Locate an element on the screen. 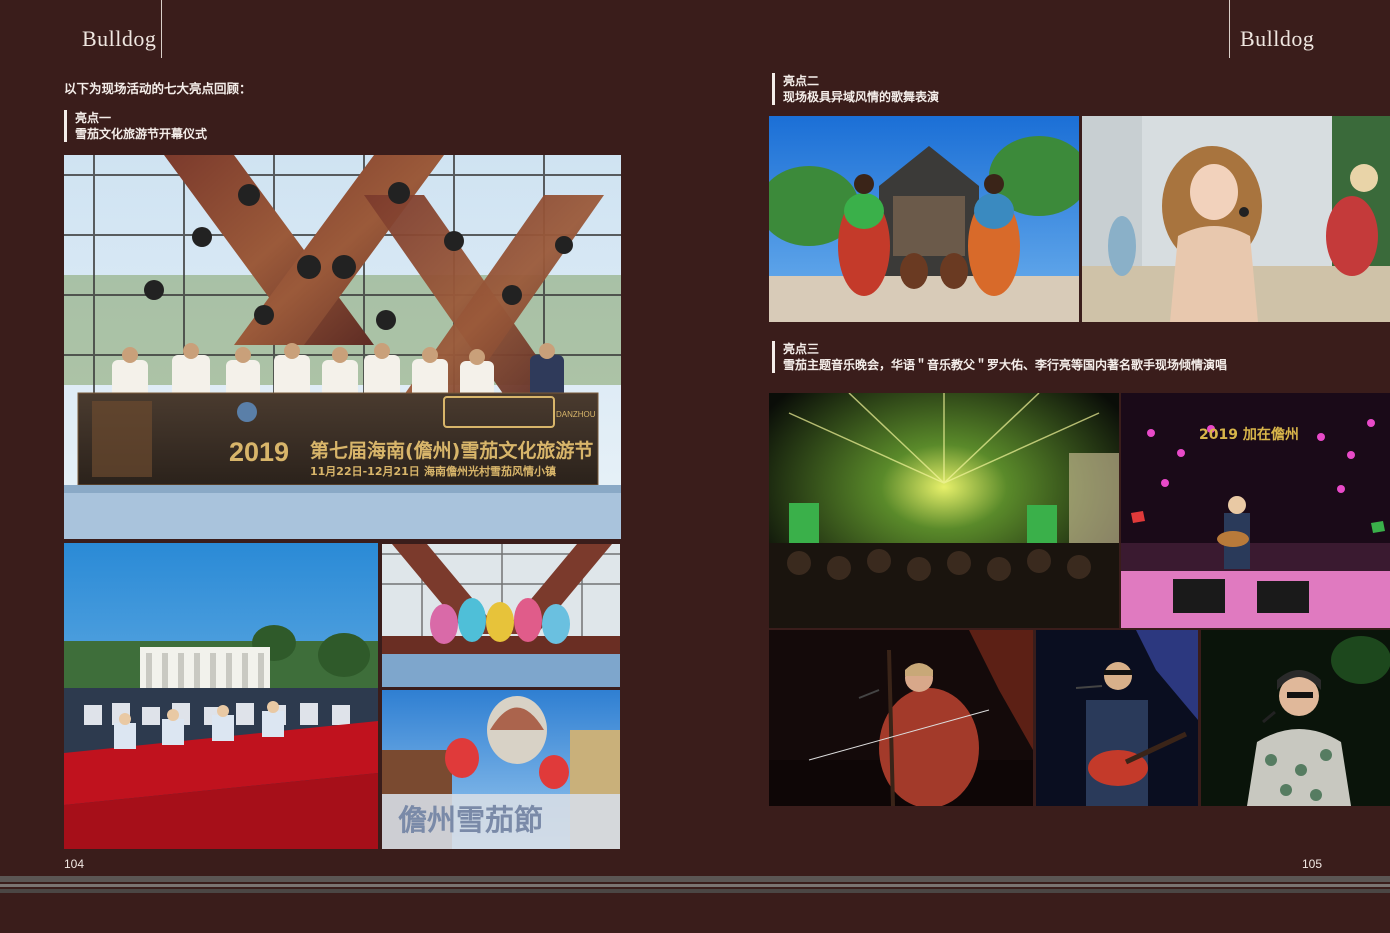 This screenshot has width=1390, height=933. photo-guitarist is located at coordinates (1117, 718).